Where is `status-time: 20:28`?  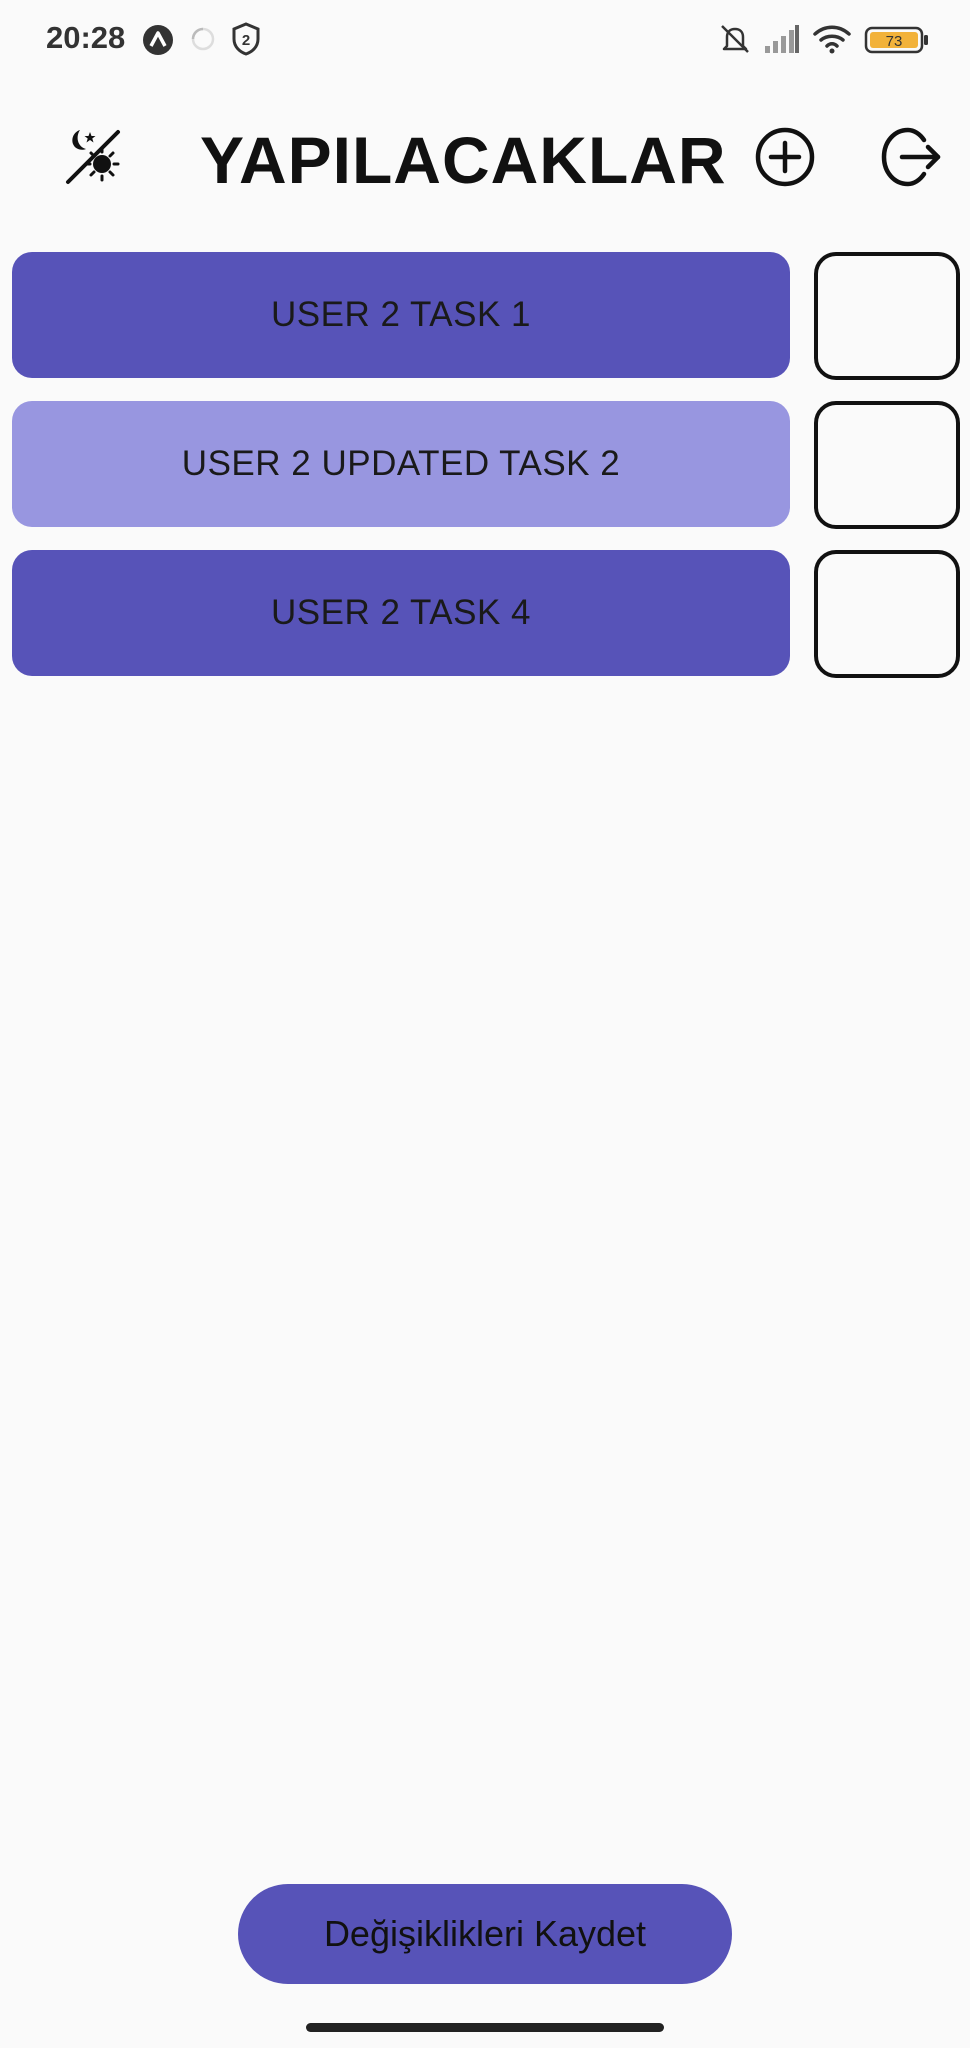
status-time: 20:28 is located at coordinates (86, 37).